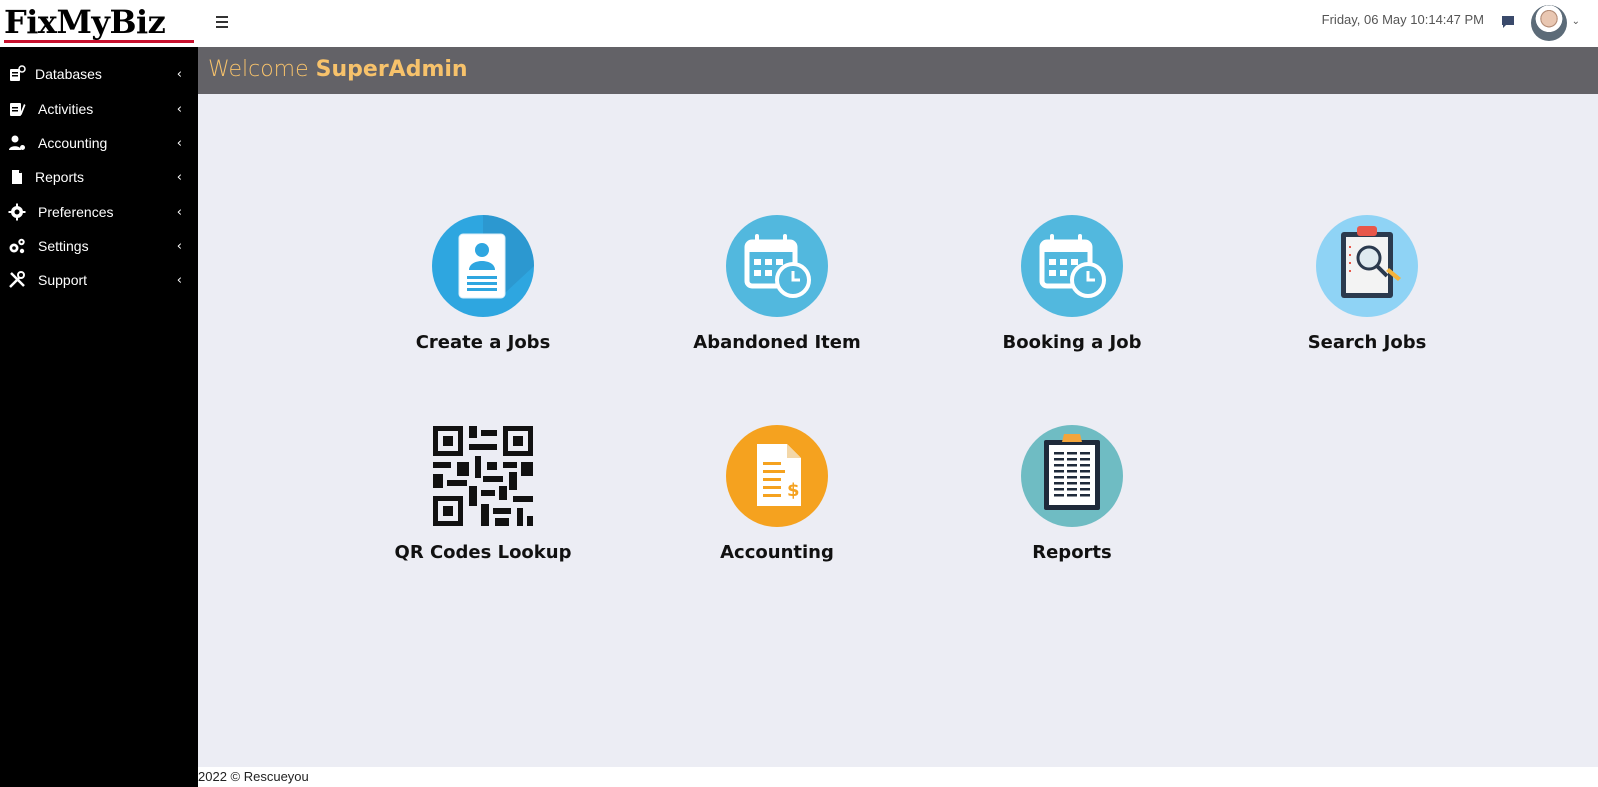 The width and height of the screenshot is (1598, 787). I want to click on sidebar-item-reports: Reports ‹, so click(99, 177).